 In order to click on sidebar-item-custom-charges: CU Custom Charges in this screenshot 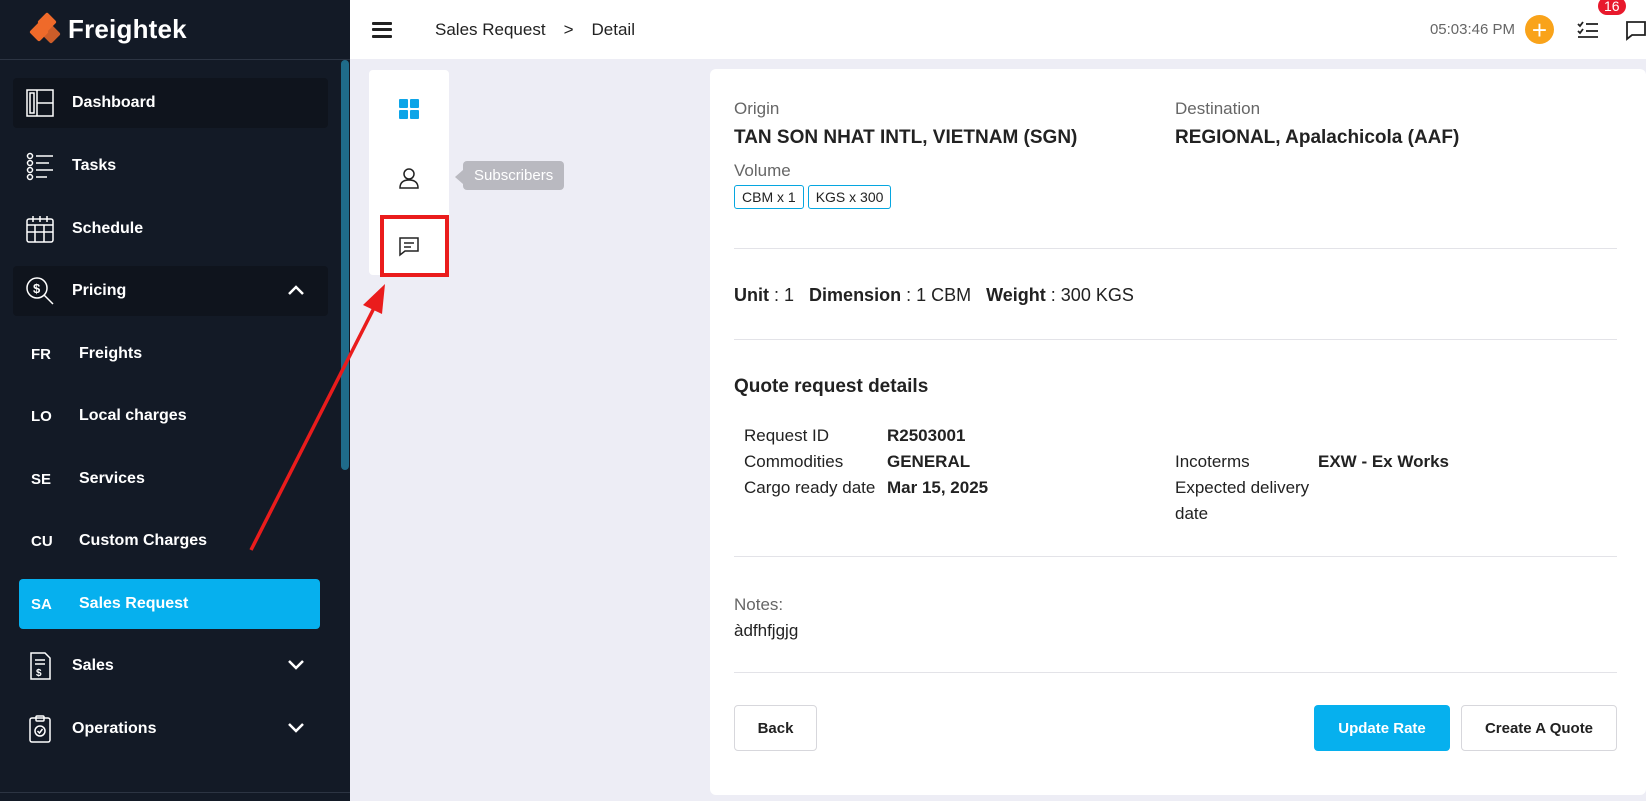, I will do `click(169, 541)`.